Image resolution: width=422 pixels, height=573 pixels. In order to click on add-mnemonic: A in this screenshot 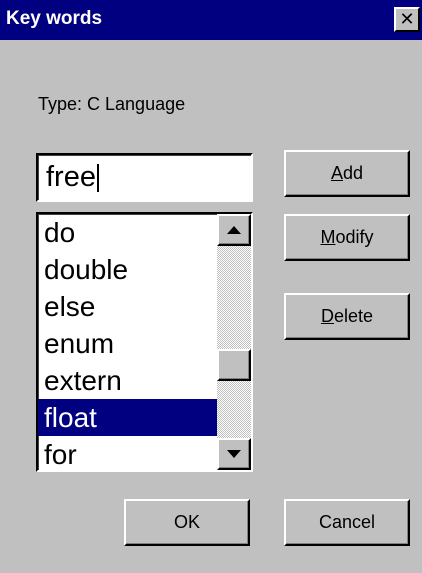, I will do `click(336, 173)`.